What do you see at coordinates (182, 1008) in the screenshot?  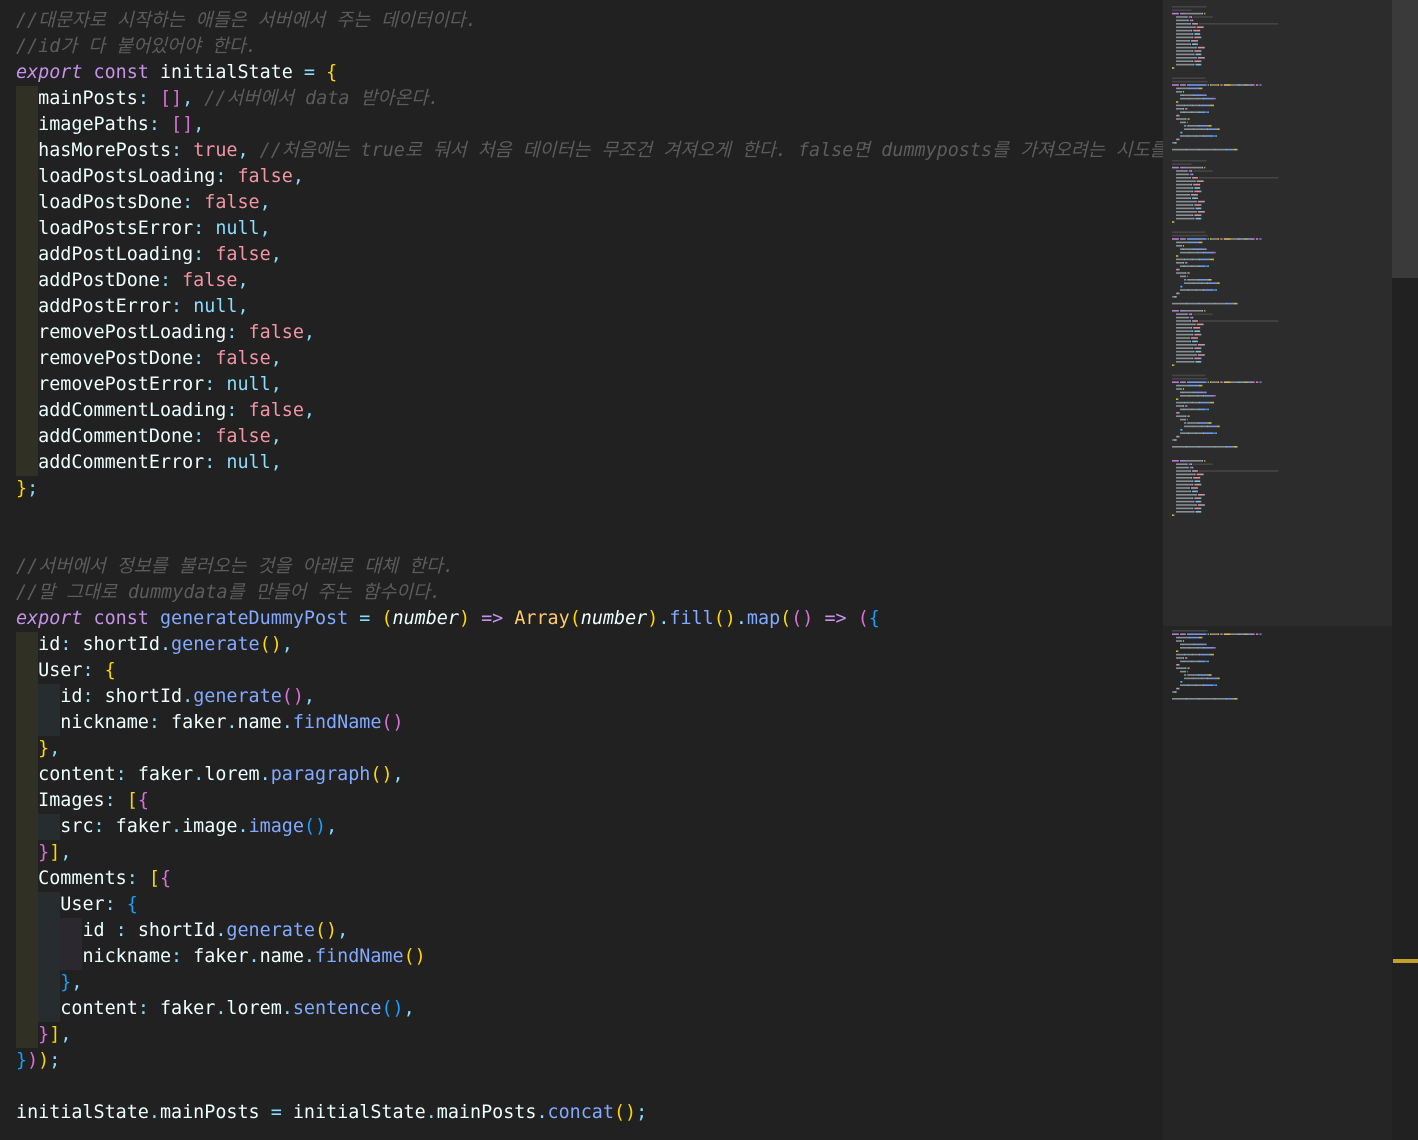 I see `code-token: faker` at bounding box center [182, 1008].